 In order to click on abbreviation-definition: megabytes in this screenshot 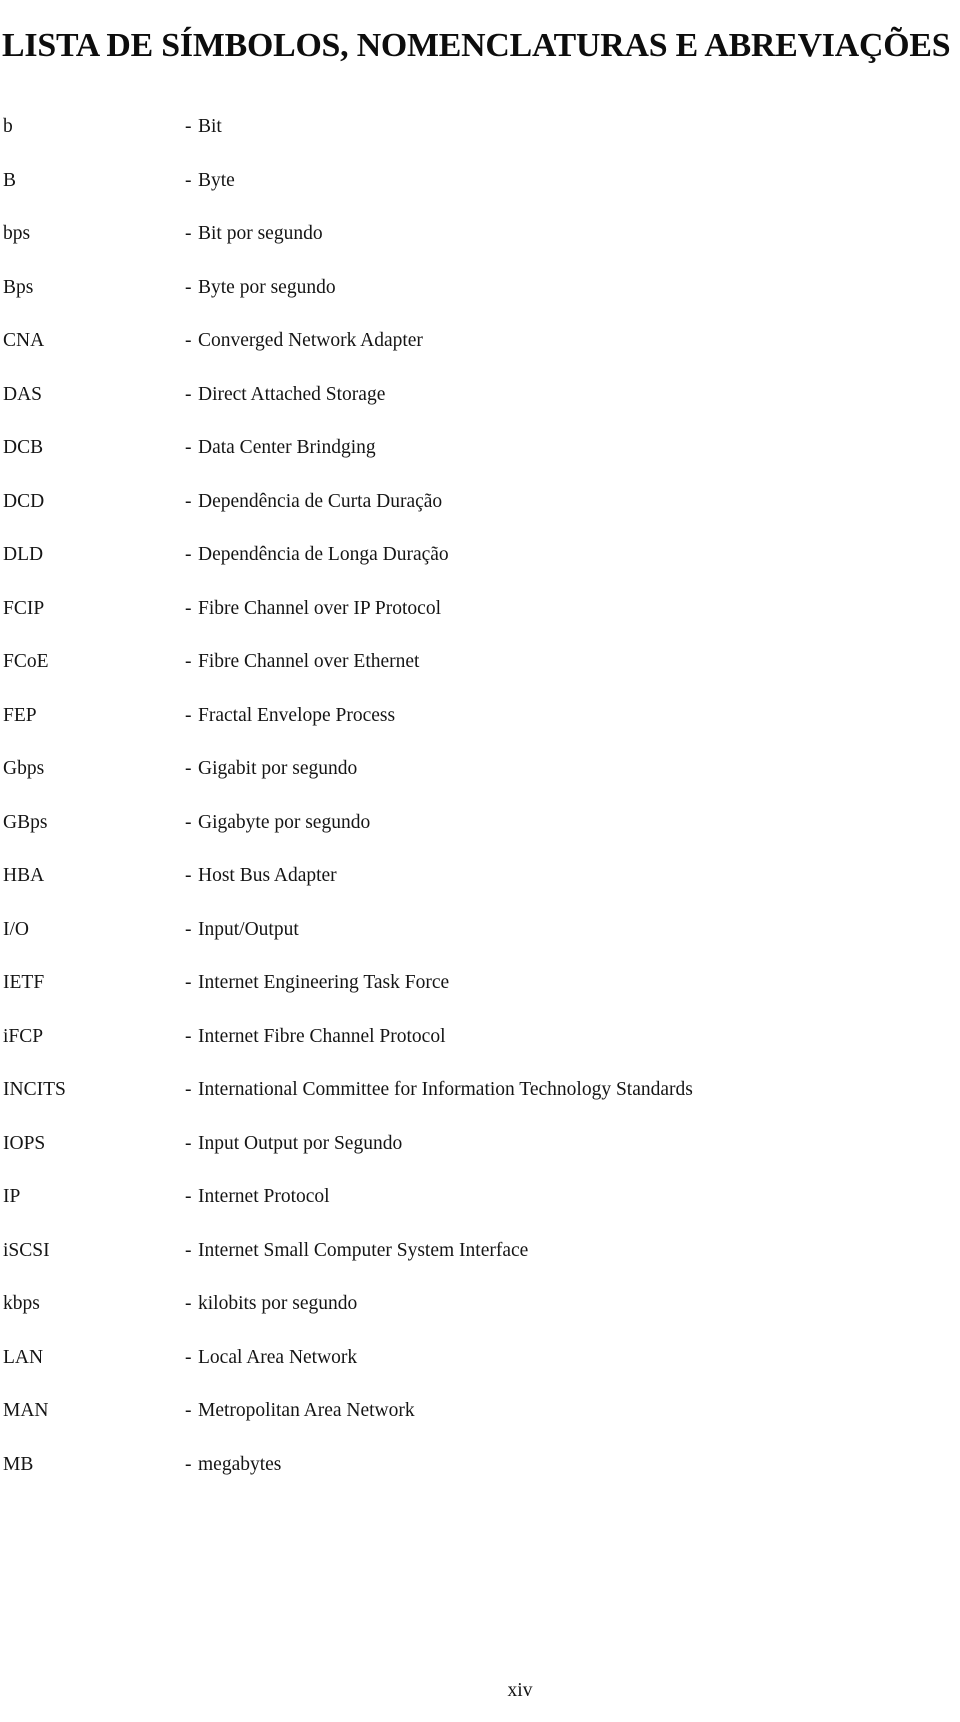, I will do `click(240, 1464)`.